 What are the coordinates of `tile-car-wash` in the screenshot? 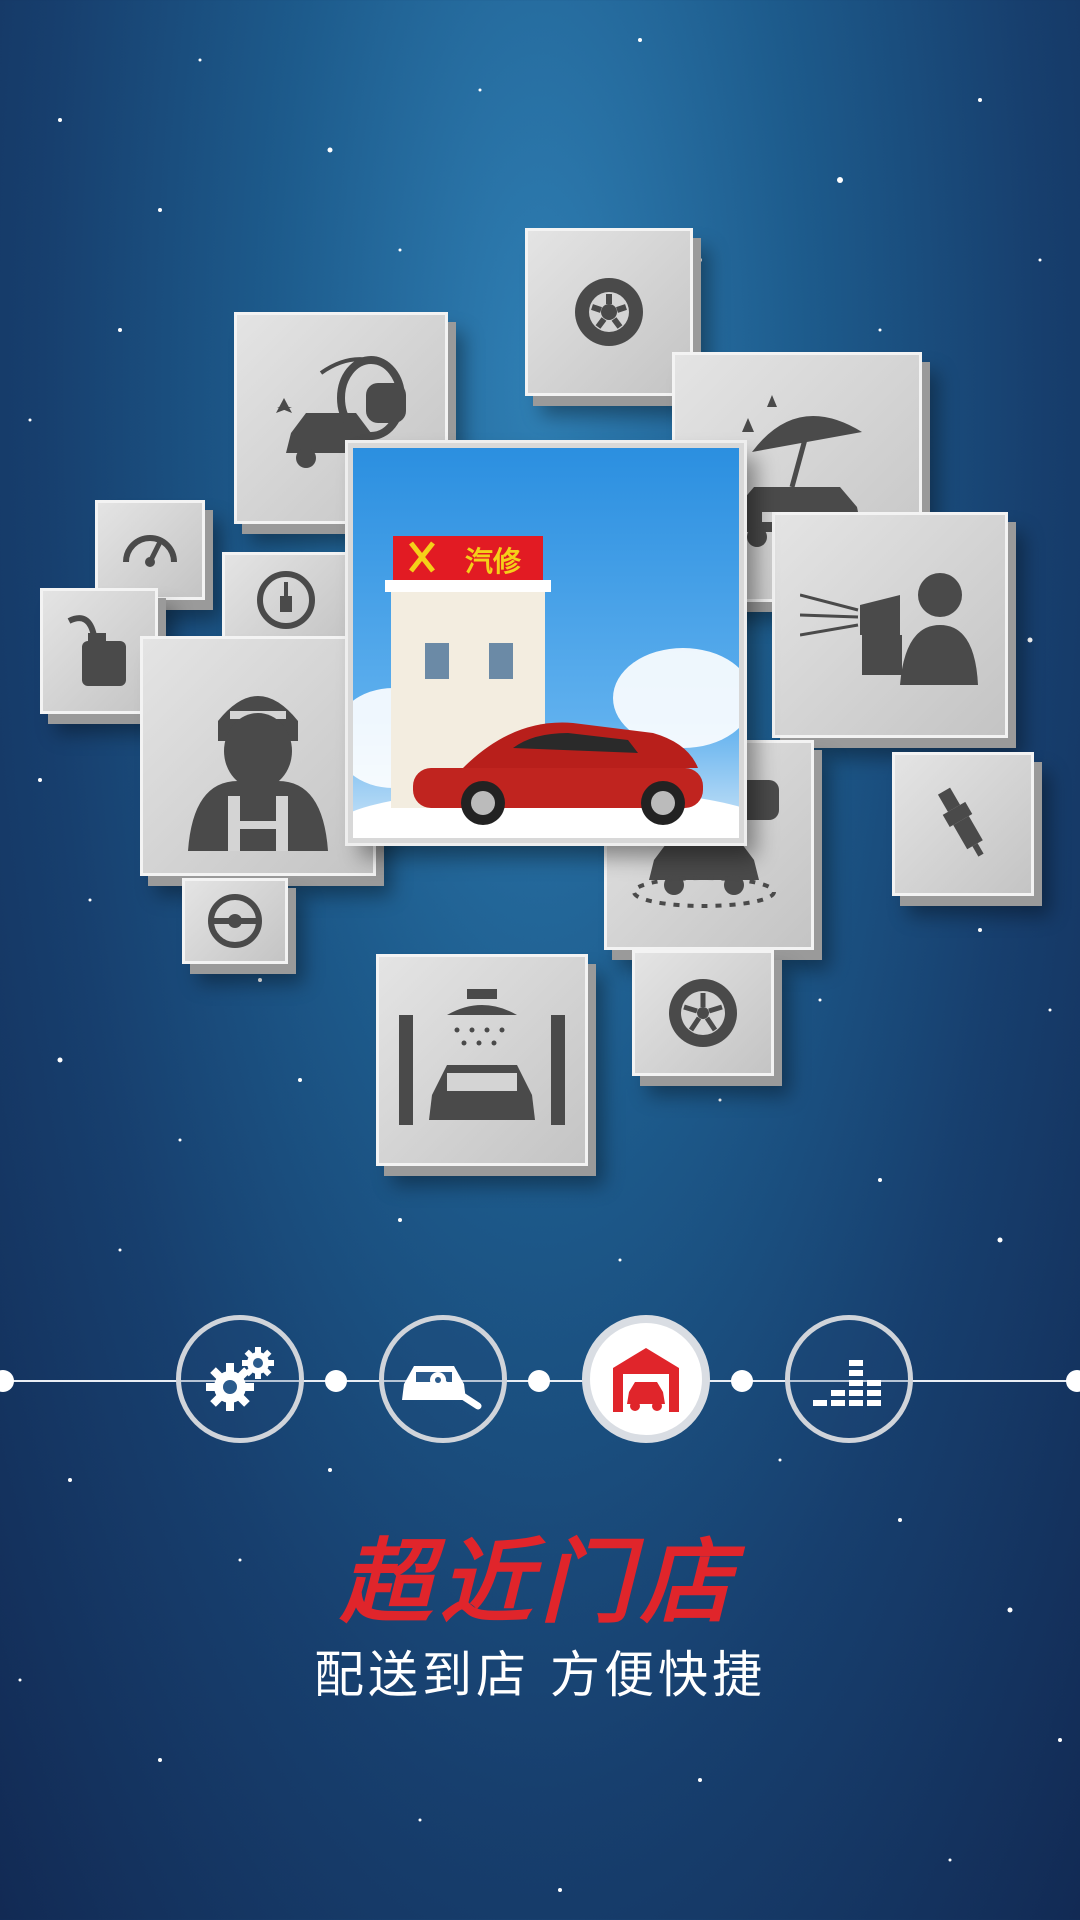 It's located at (482, 1060).